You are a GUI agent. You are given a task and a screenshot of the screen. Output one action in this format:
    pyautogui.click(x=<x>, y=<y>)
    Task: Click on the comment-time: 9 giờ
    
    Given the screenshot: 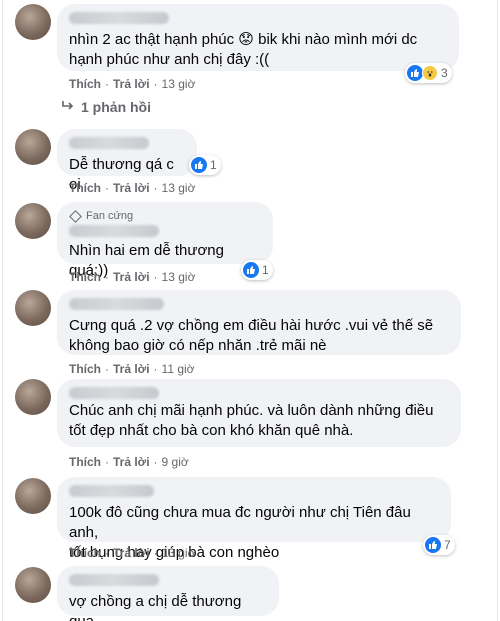 What is the action you would take?
    pyautogui.click(x=175, y=462)
    